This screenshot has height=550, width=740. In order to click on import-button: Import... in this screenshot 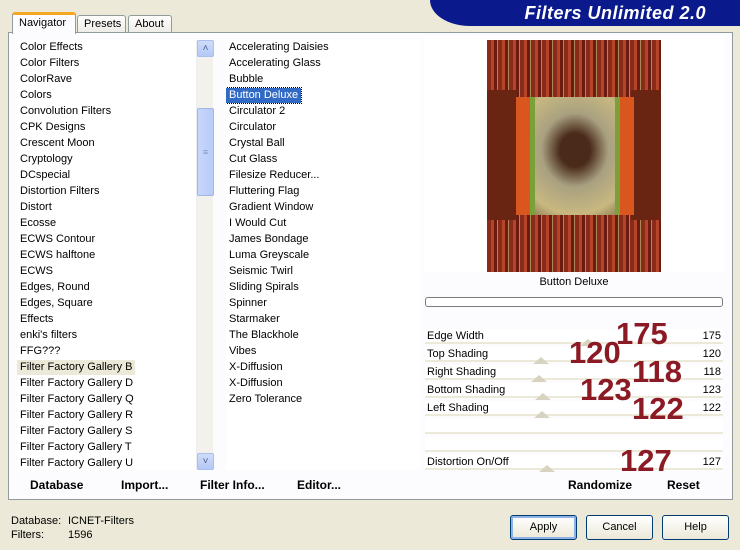, I will do `click(144, 488)`.